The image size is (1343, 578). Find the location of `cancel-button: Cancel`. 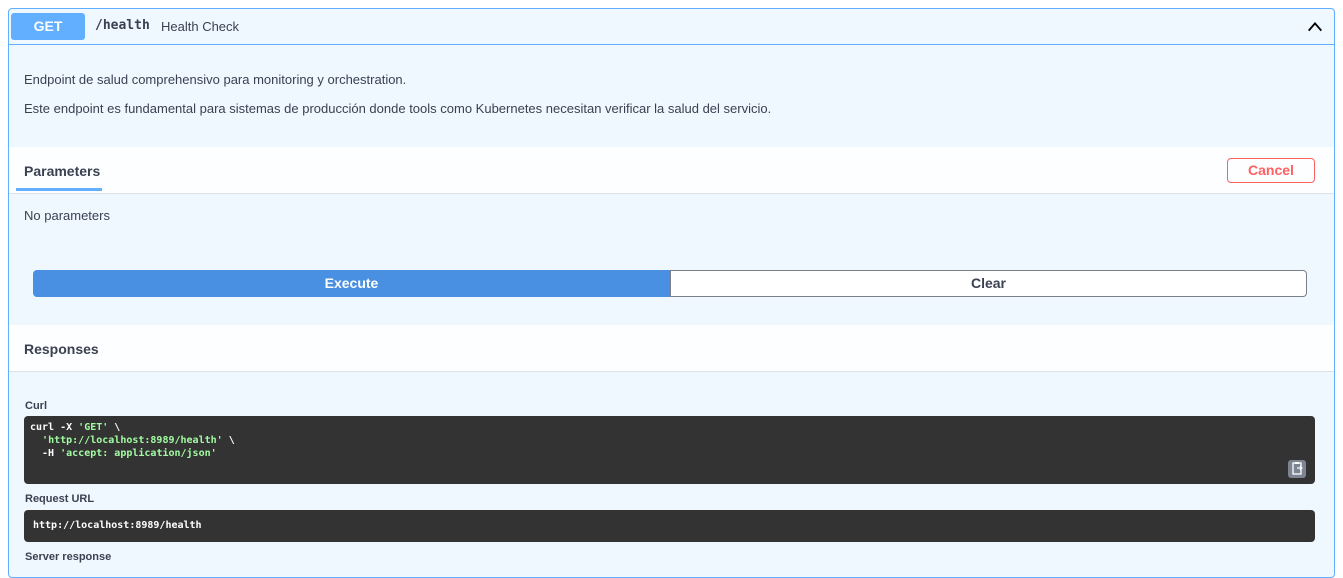

cancel-button: Cancel is located at coordinates (1271, 170).